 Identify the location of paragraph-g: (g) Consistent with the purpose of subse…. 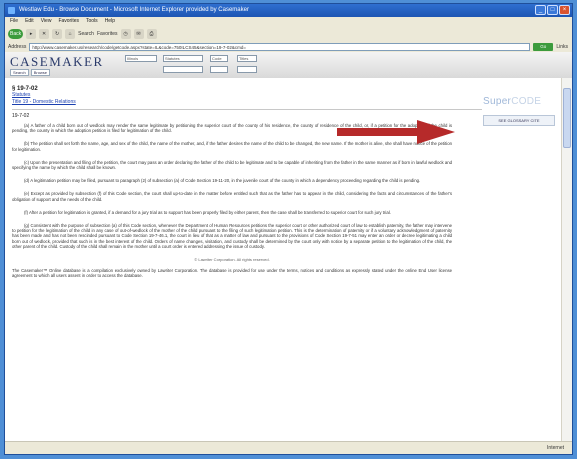
(232, 236).